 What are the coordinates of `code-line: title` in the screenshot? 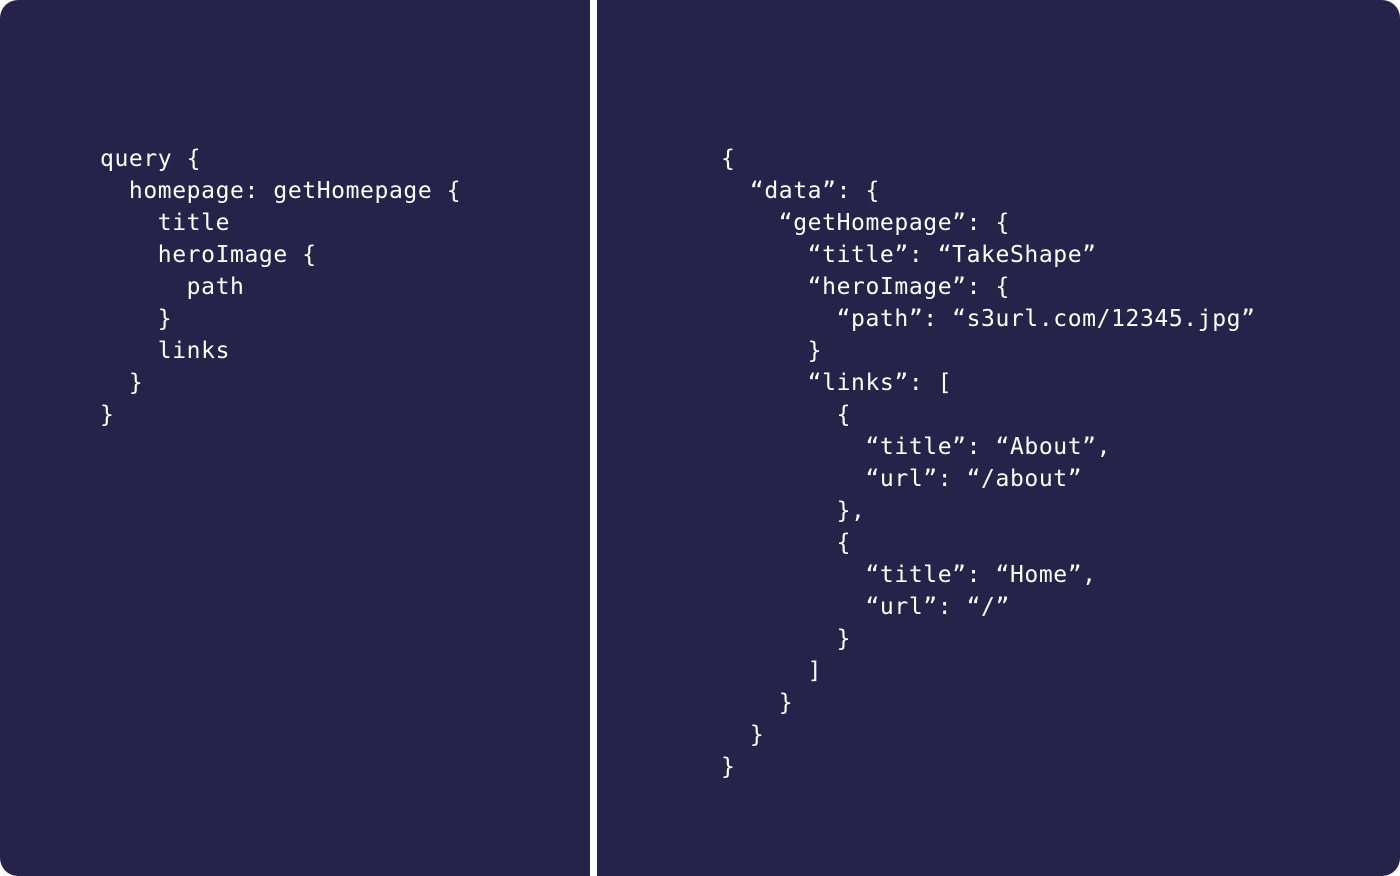 It's located at (165, 223).